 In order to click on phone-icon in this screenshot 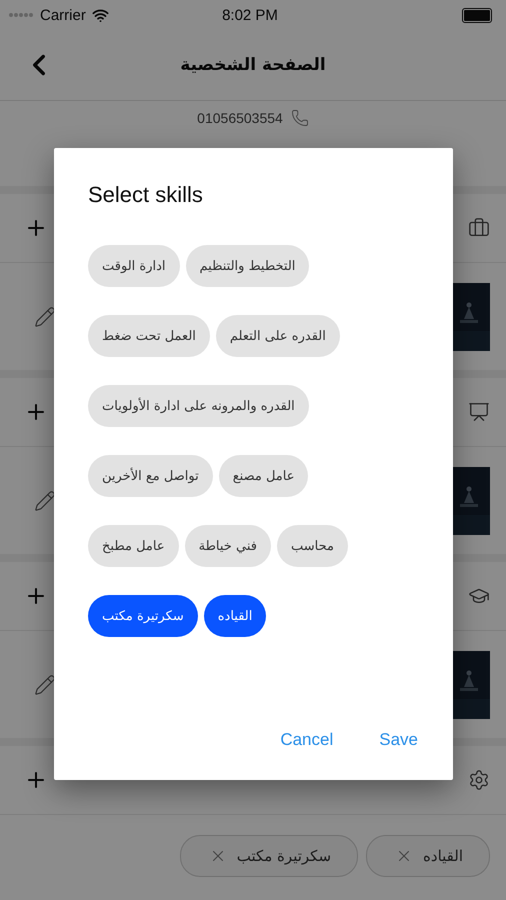, I will do `click(299, 118)`.